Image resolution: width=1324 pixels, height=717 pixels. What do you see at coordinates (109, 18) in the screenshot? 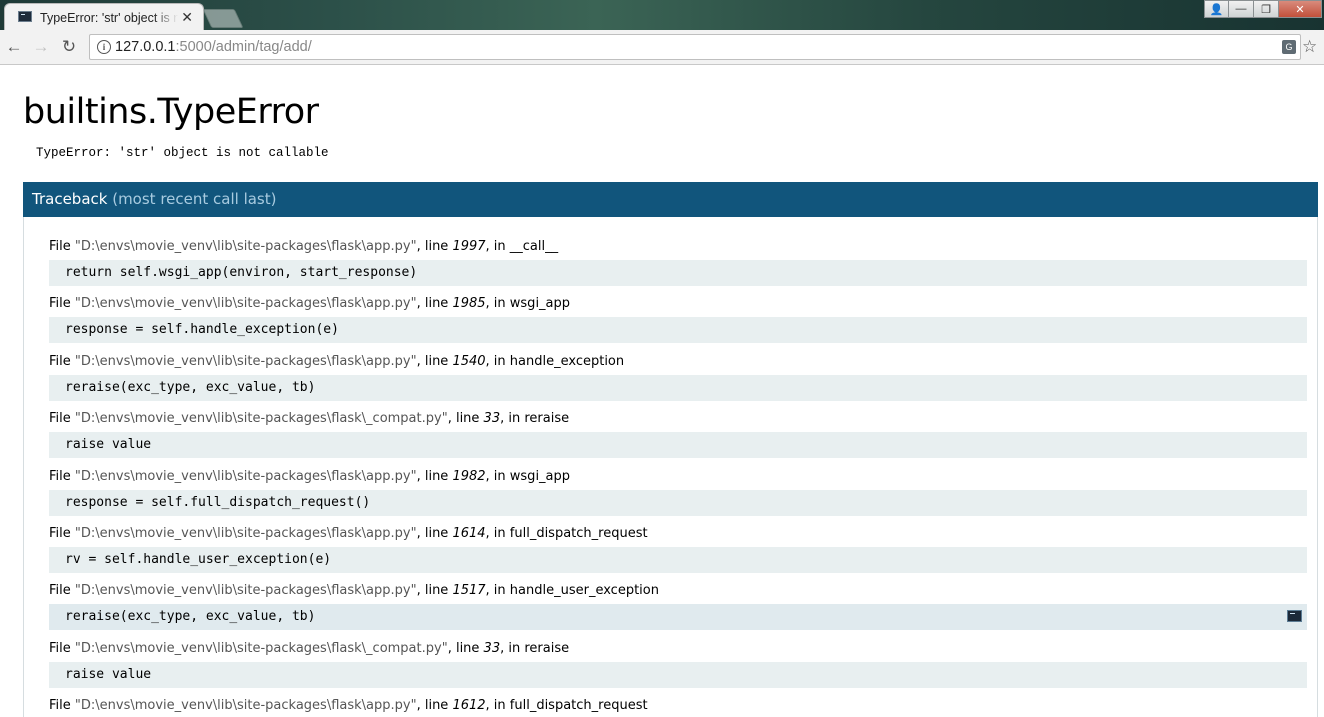
I see `tab-title: TypeError: 'str' object is not callable` at bounding box center [109, 18].